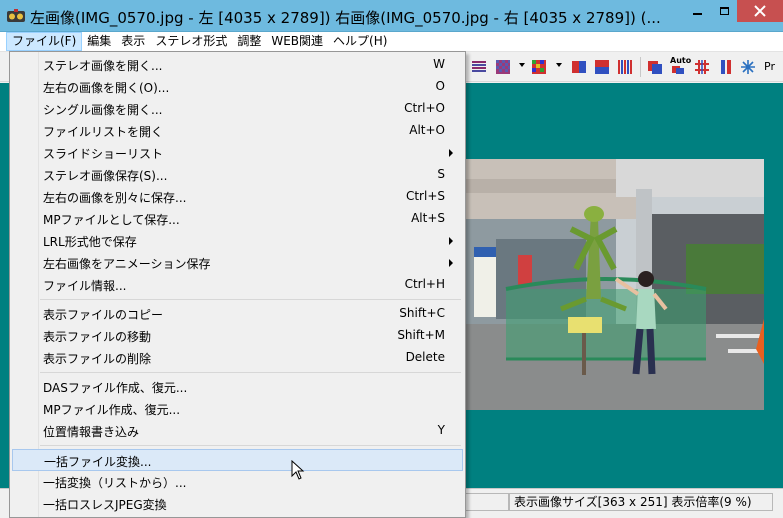  I want to click on minimize-icon, so click(697, 14).